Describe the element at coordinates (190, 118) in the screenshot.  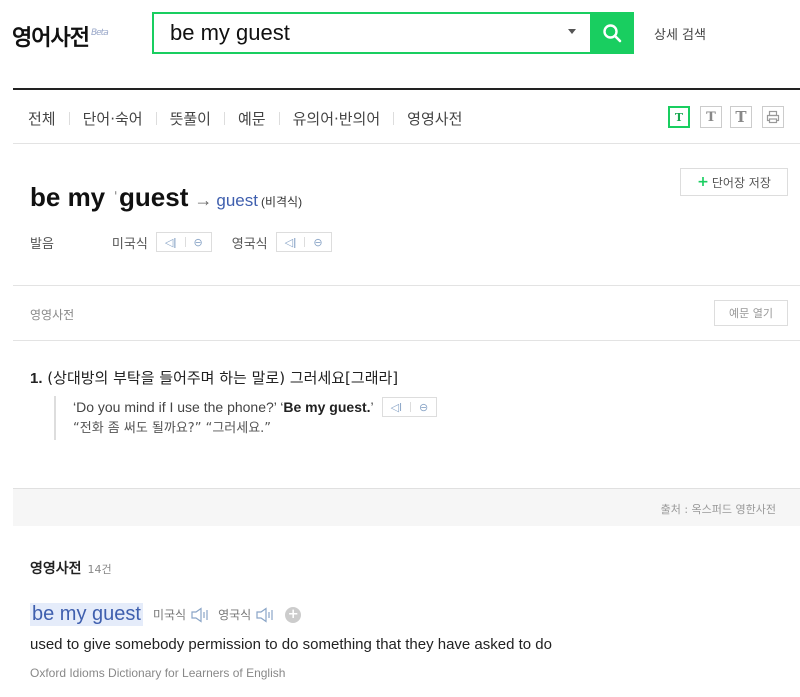
I see `tab-meanings: 뜻풀이` at that location.